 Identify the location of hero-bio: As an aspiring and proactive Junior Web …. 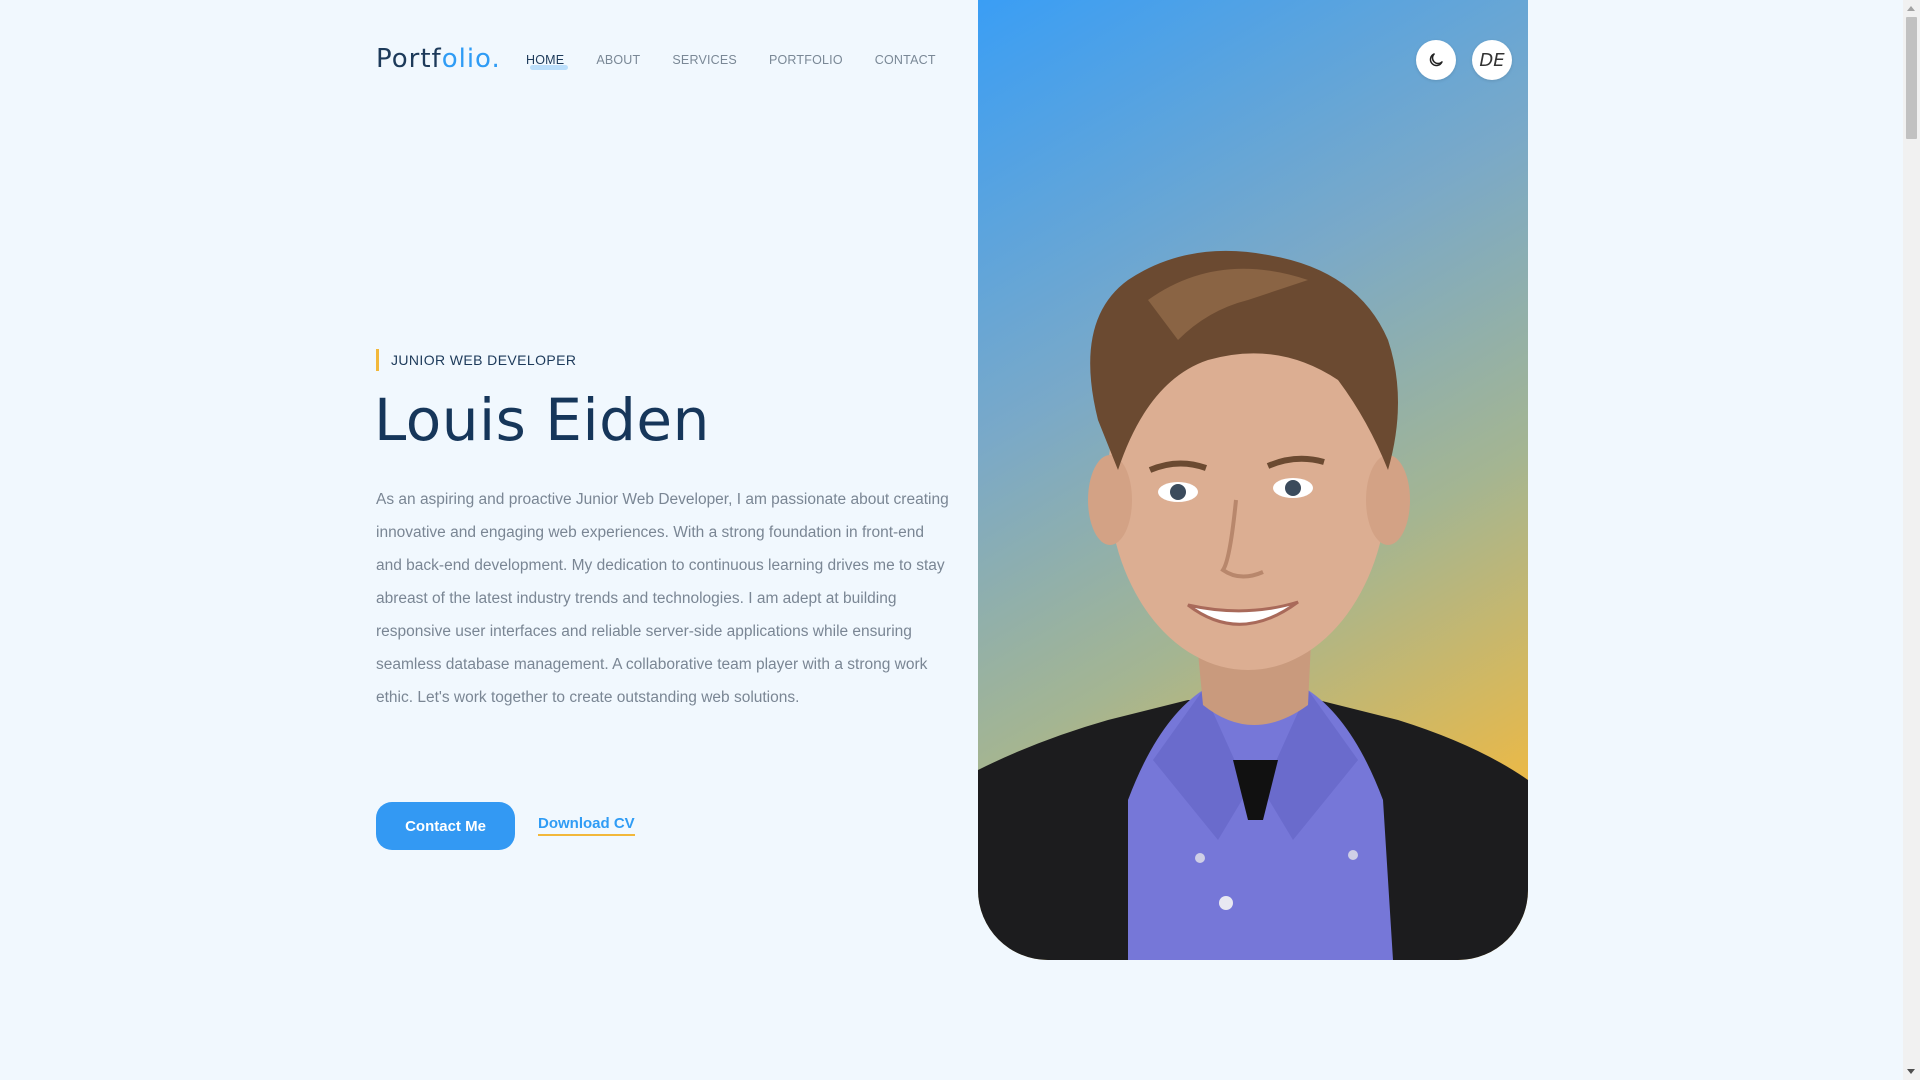
(662, 598).